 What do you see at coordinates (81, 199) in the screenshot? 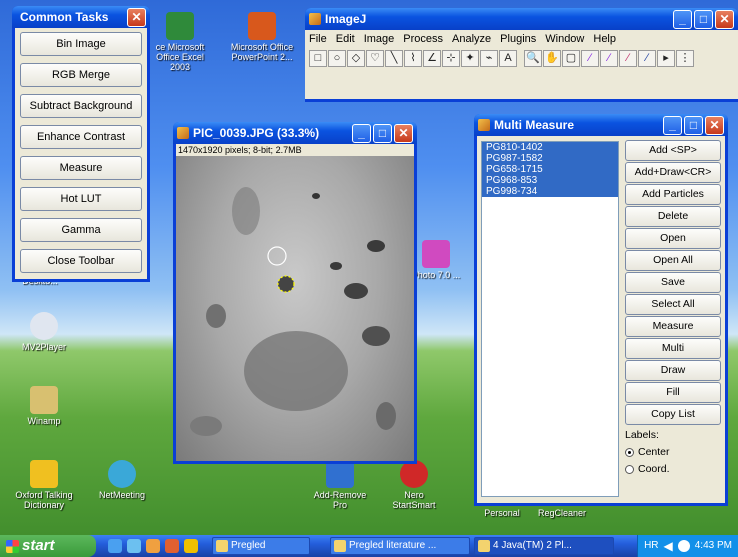
I see `hot-lut-button: Hot LUT` at bounding box center [81, 199].